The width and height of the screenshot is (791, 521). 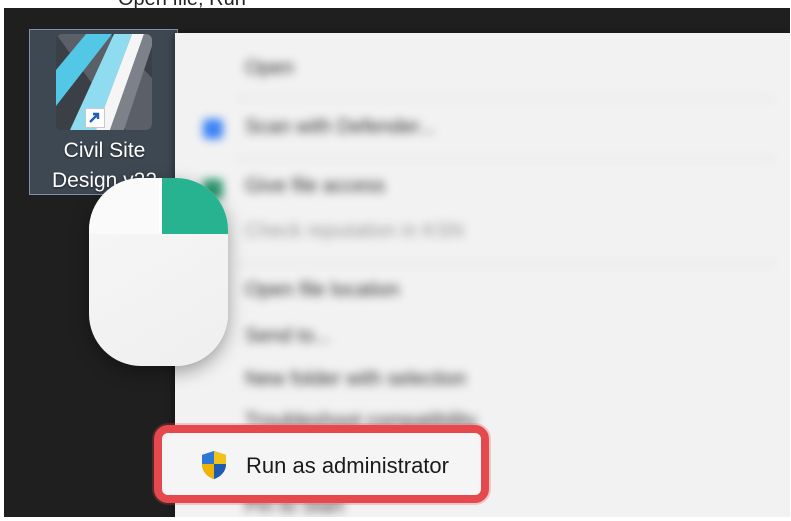 I want to click on menu-item-open-location: Open file location, so click(x=322, y=290).